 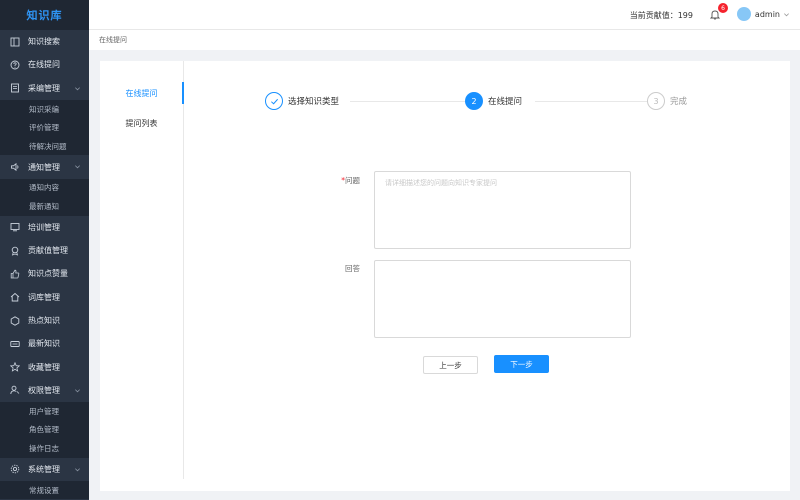 What do you see at coordinates (44, 206) in the screenshot?
I see `sidebar-subitem: 最新通知` at bounding box center [44, 206].